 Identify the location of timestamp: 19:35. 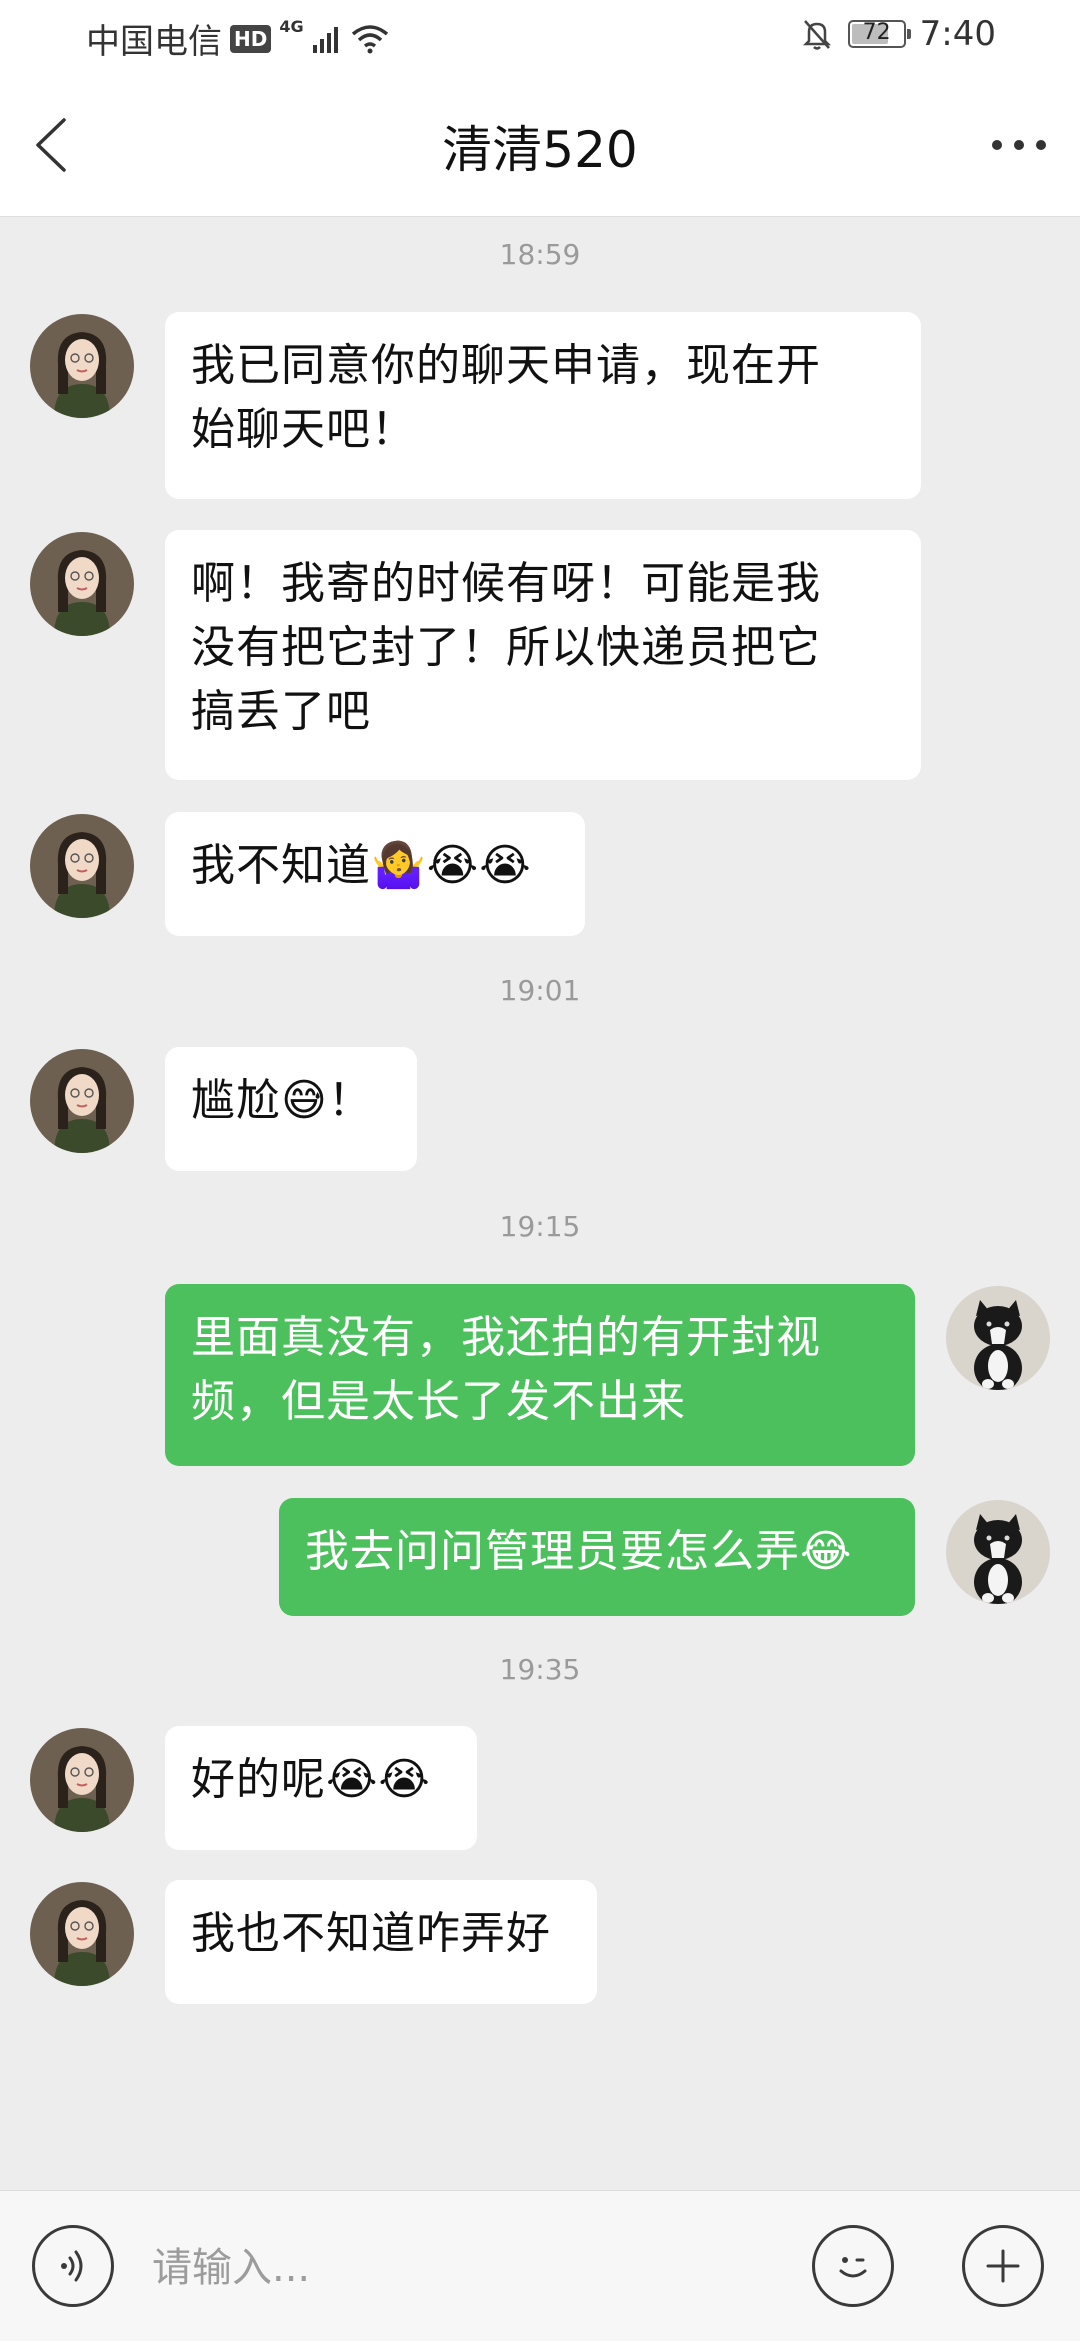
(540, 1669).